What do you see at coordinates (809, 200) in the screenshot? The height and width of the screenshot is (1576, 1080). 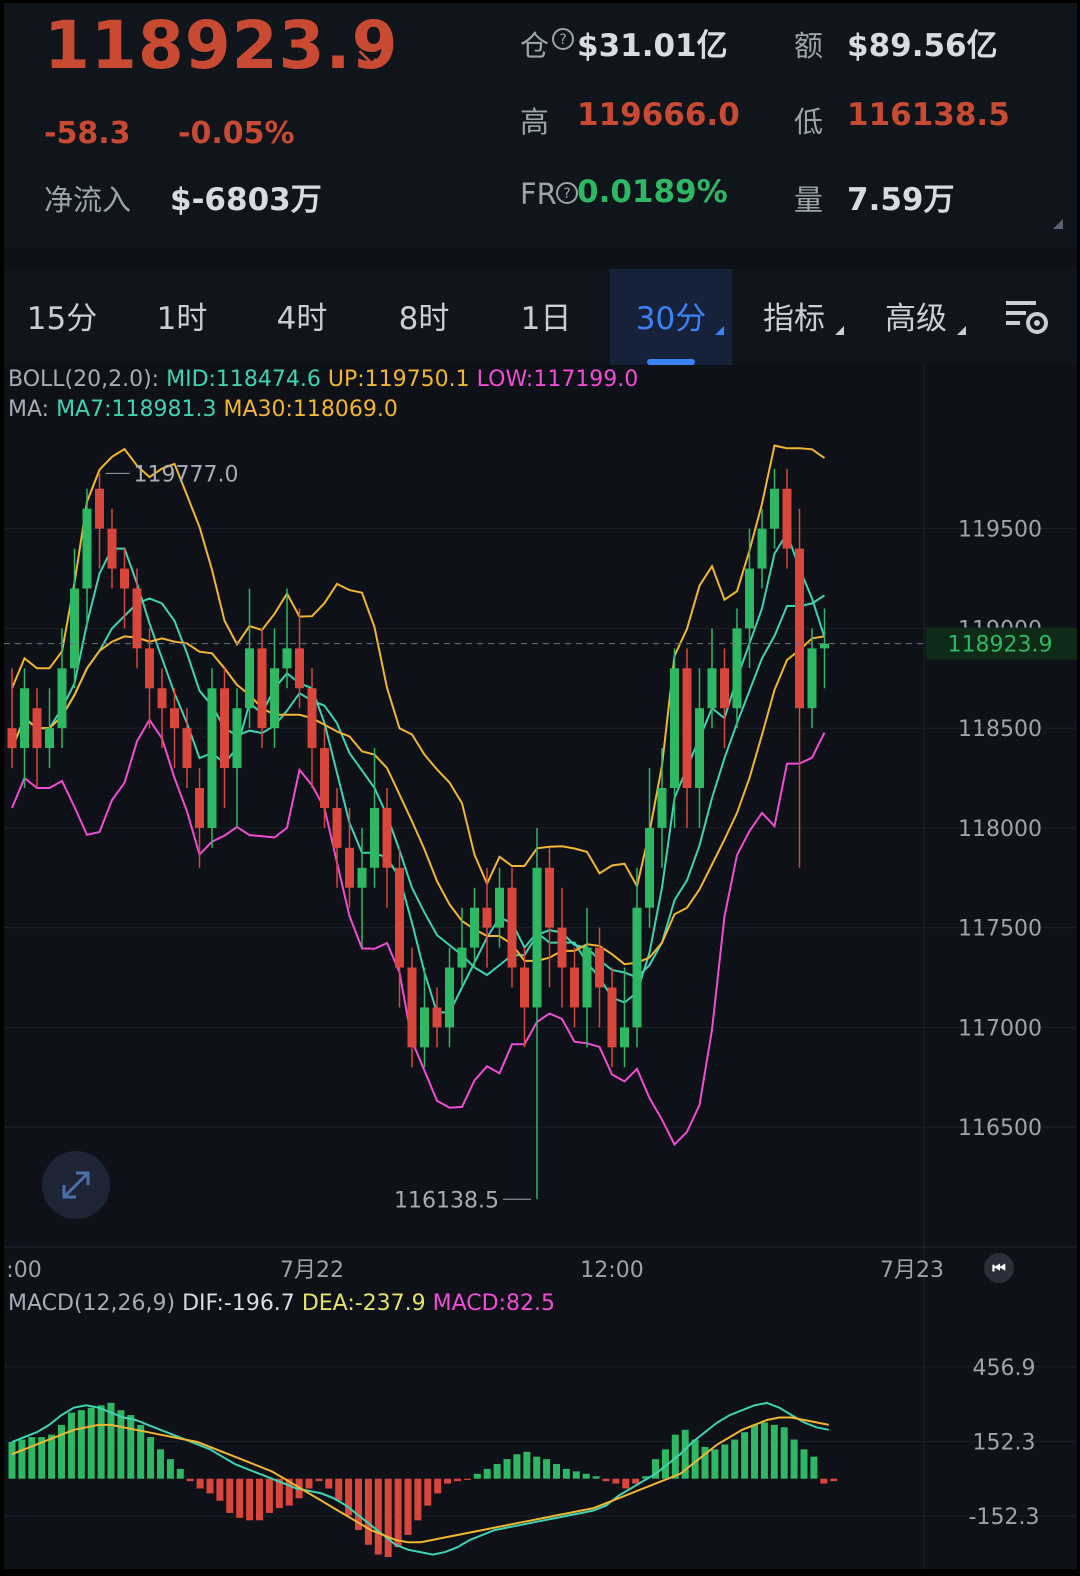 I see `volume-label: 量` at bounding box center [809, 200].